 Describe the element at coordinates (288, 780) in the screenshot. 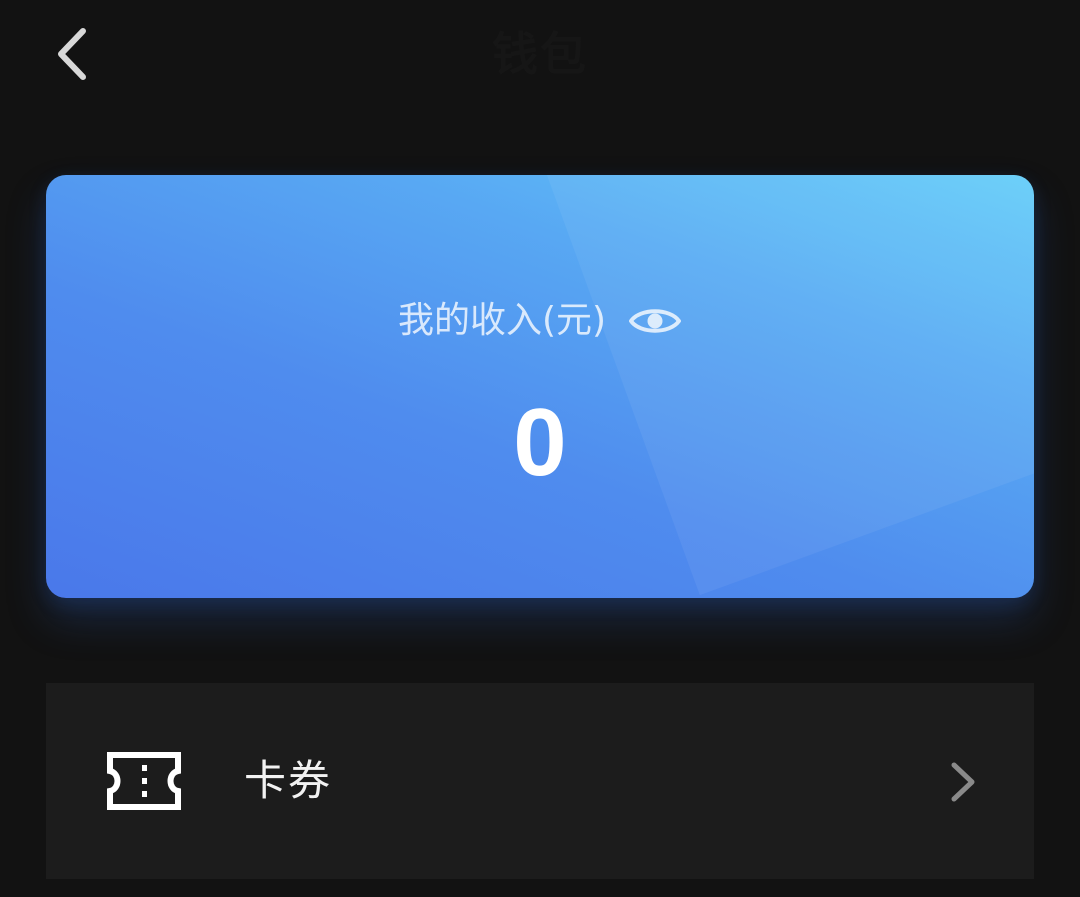

I see `menu-item-label: 卡券` at that location.